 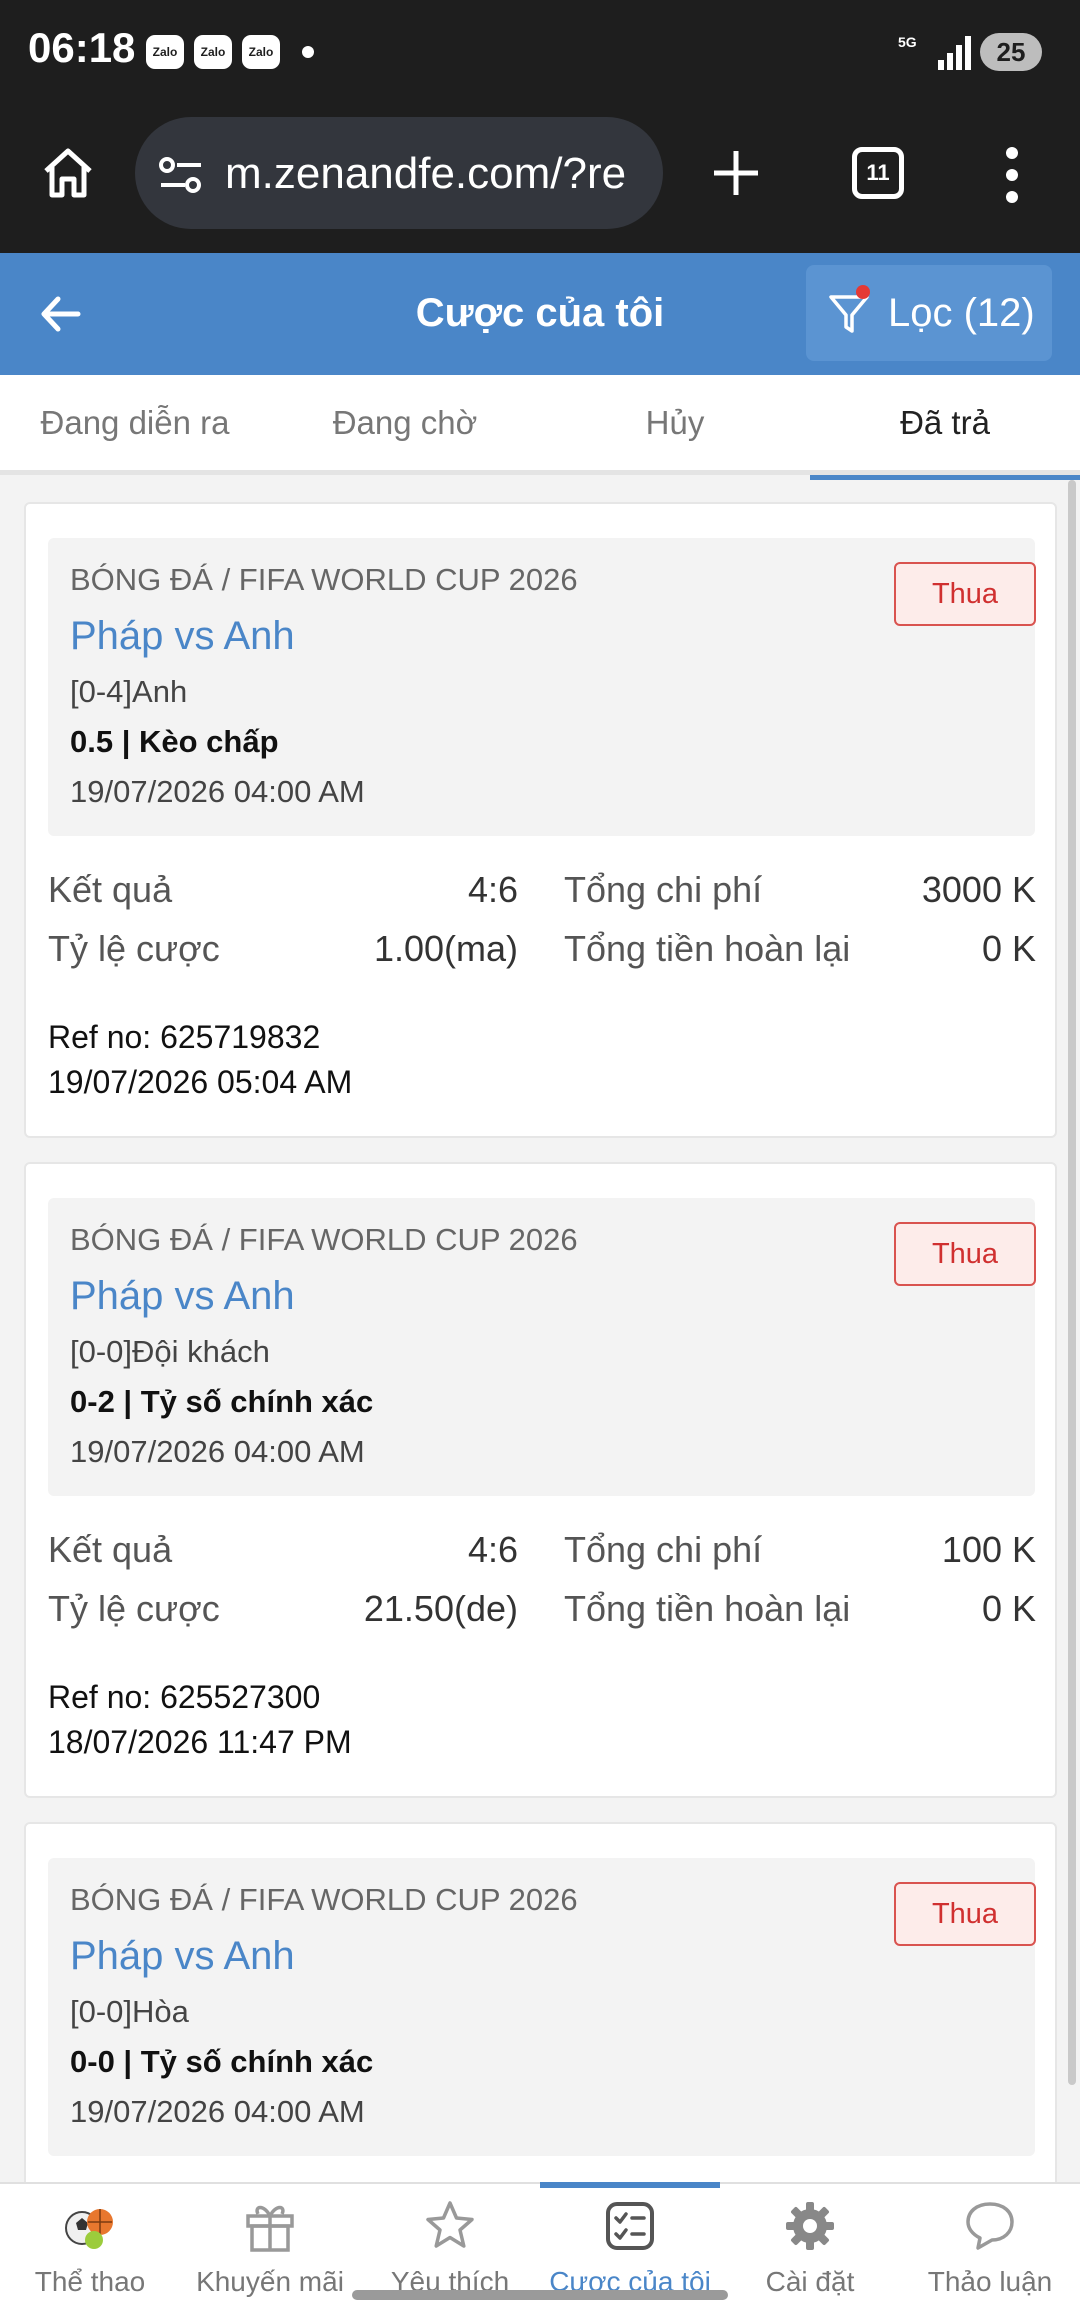 I want to click on nav-item-khuyen-mai: Khuyến mãi, so click(x=270, y=2250).